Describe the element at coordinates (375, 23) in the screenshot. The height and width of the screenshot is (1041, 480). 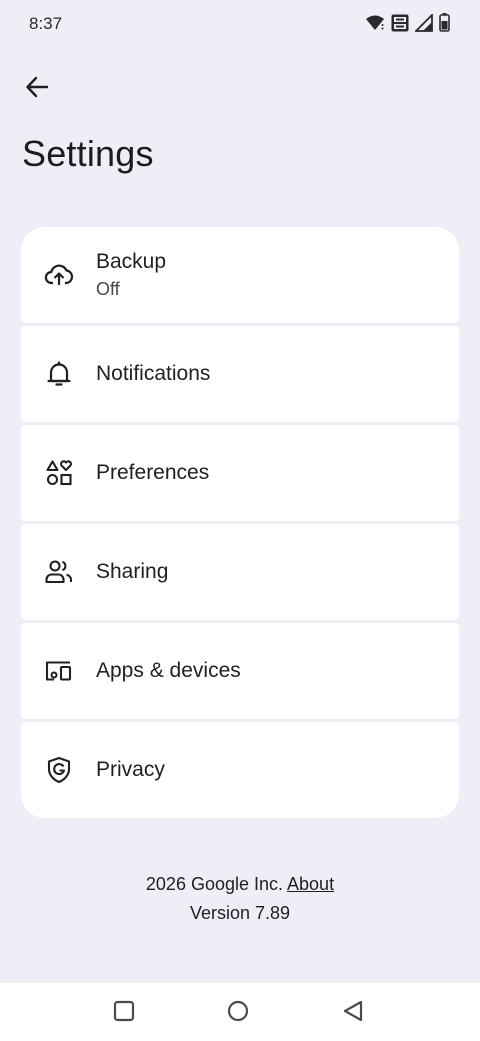
I see `wifi-icon` at that location.